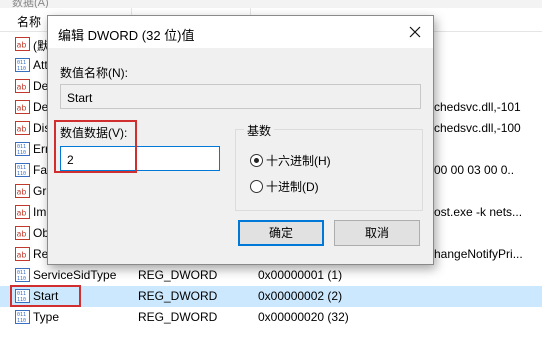 Image resolution: width=542 pixels, height=343 pixels. I want to click on value-name: Type, so click(46, 317).